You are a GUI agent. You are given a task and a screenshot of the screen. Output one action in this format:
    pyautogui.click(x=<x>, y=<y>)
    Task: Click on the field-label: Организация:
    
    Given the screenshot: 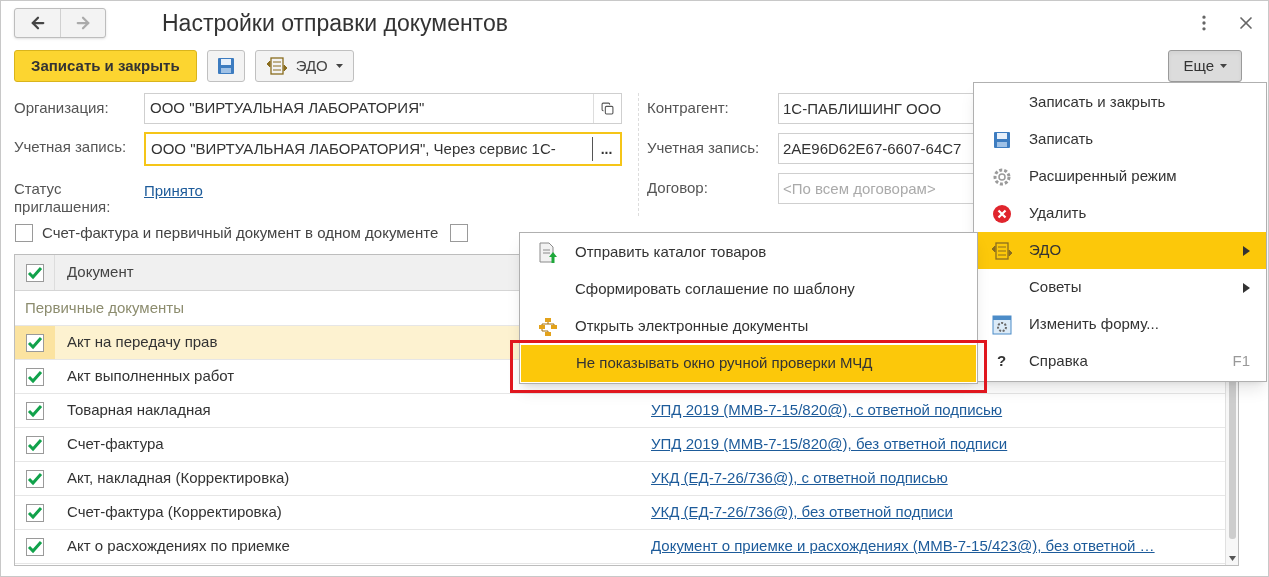 What is the action you would take?
    pyautogui.click(x=62, y=107)
    